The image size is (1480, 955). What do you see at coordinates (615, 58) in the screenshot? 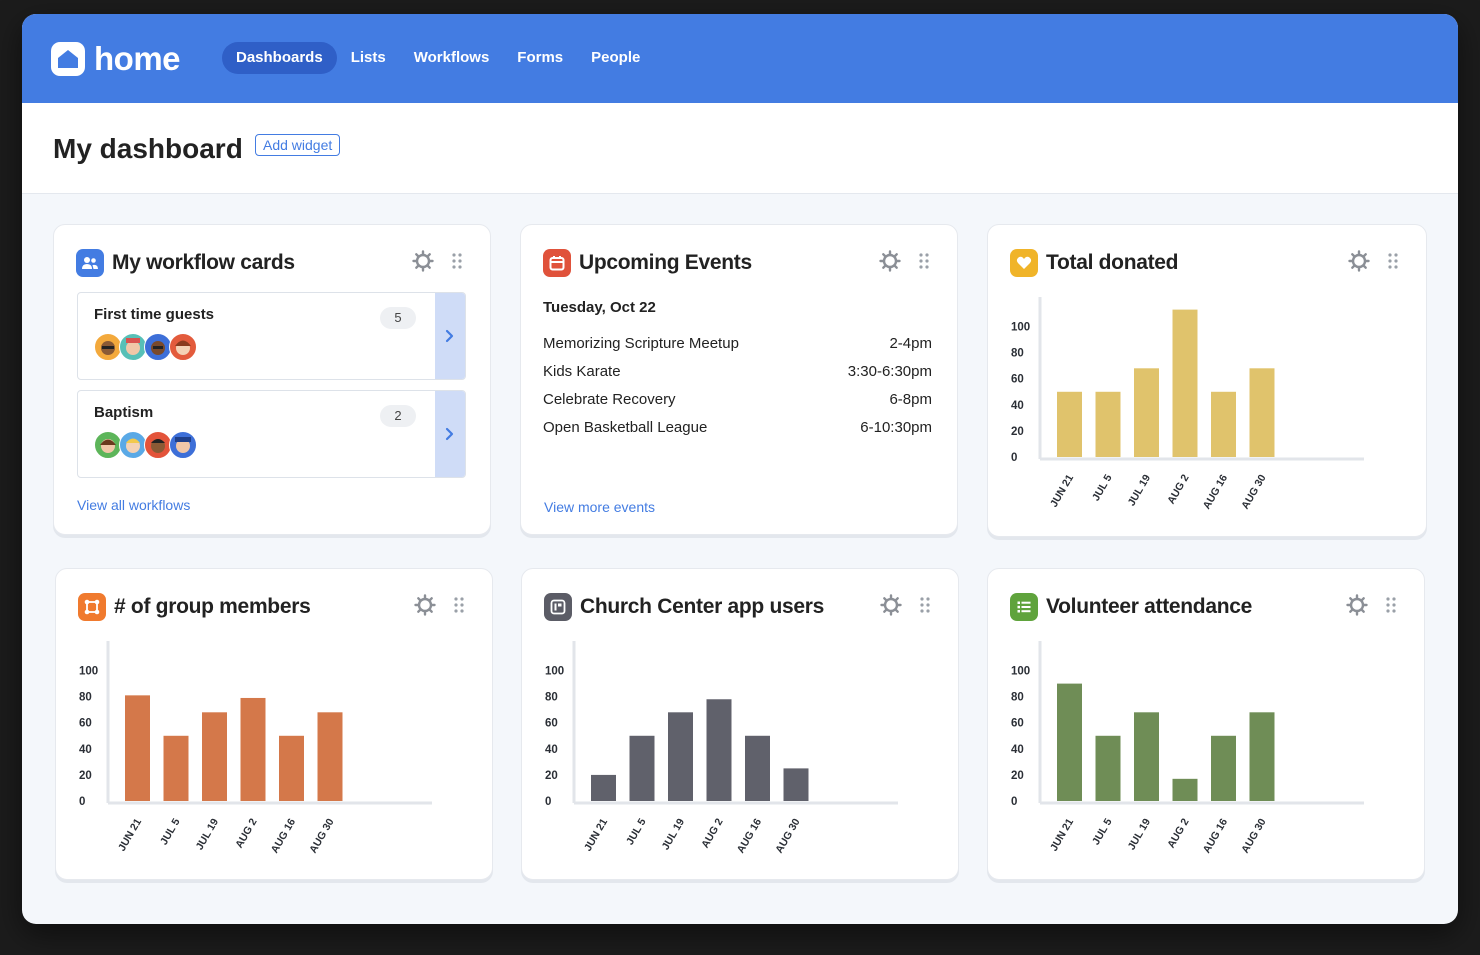
I see `nav-people: People` at bounding box center [615, 58].